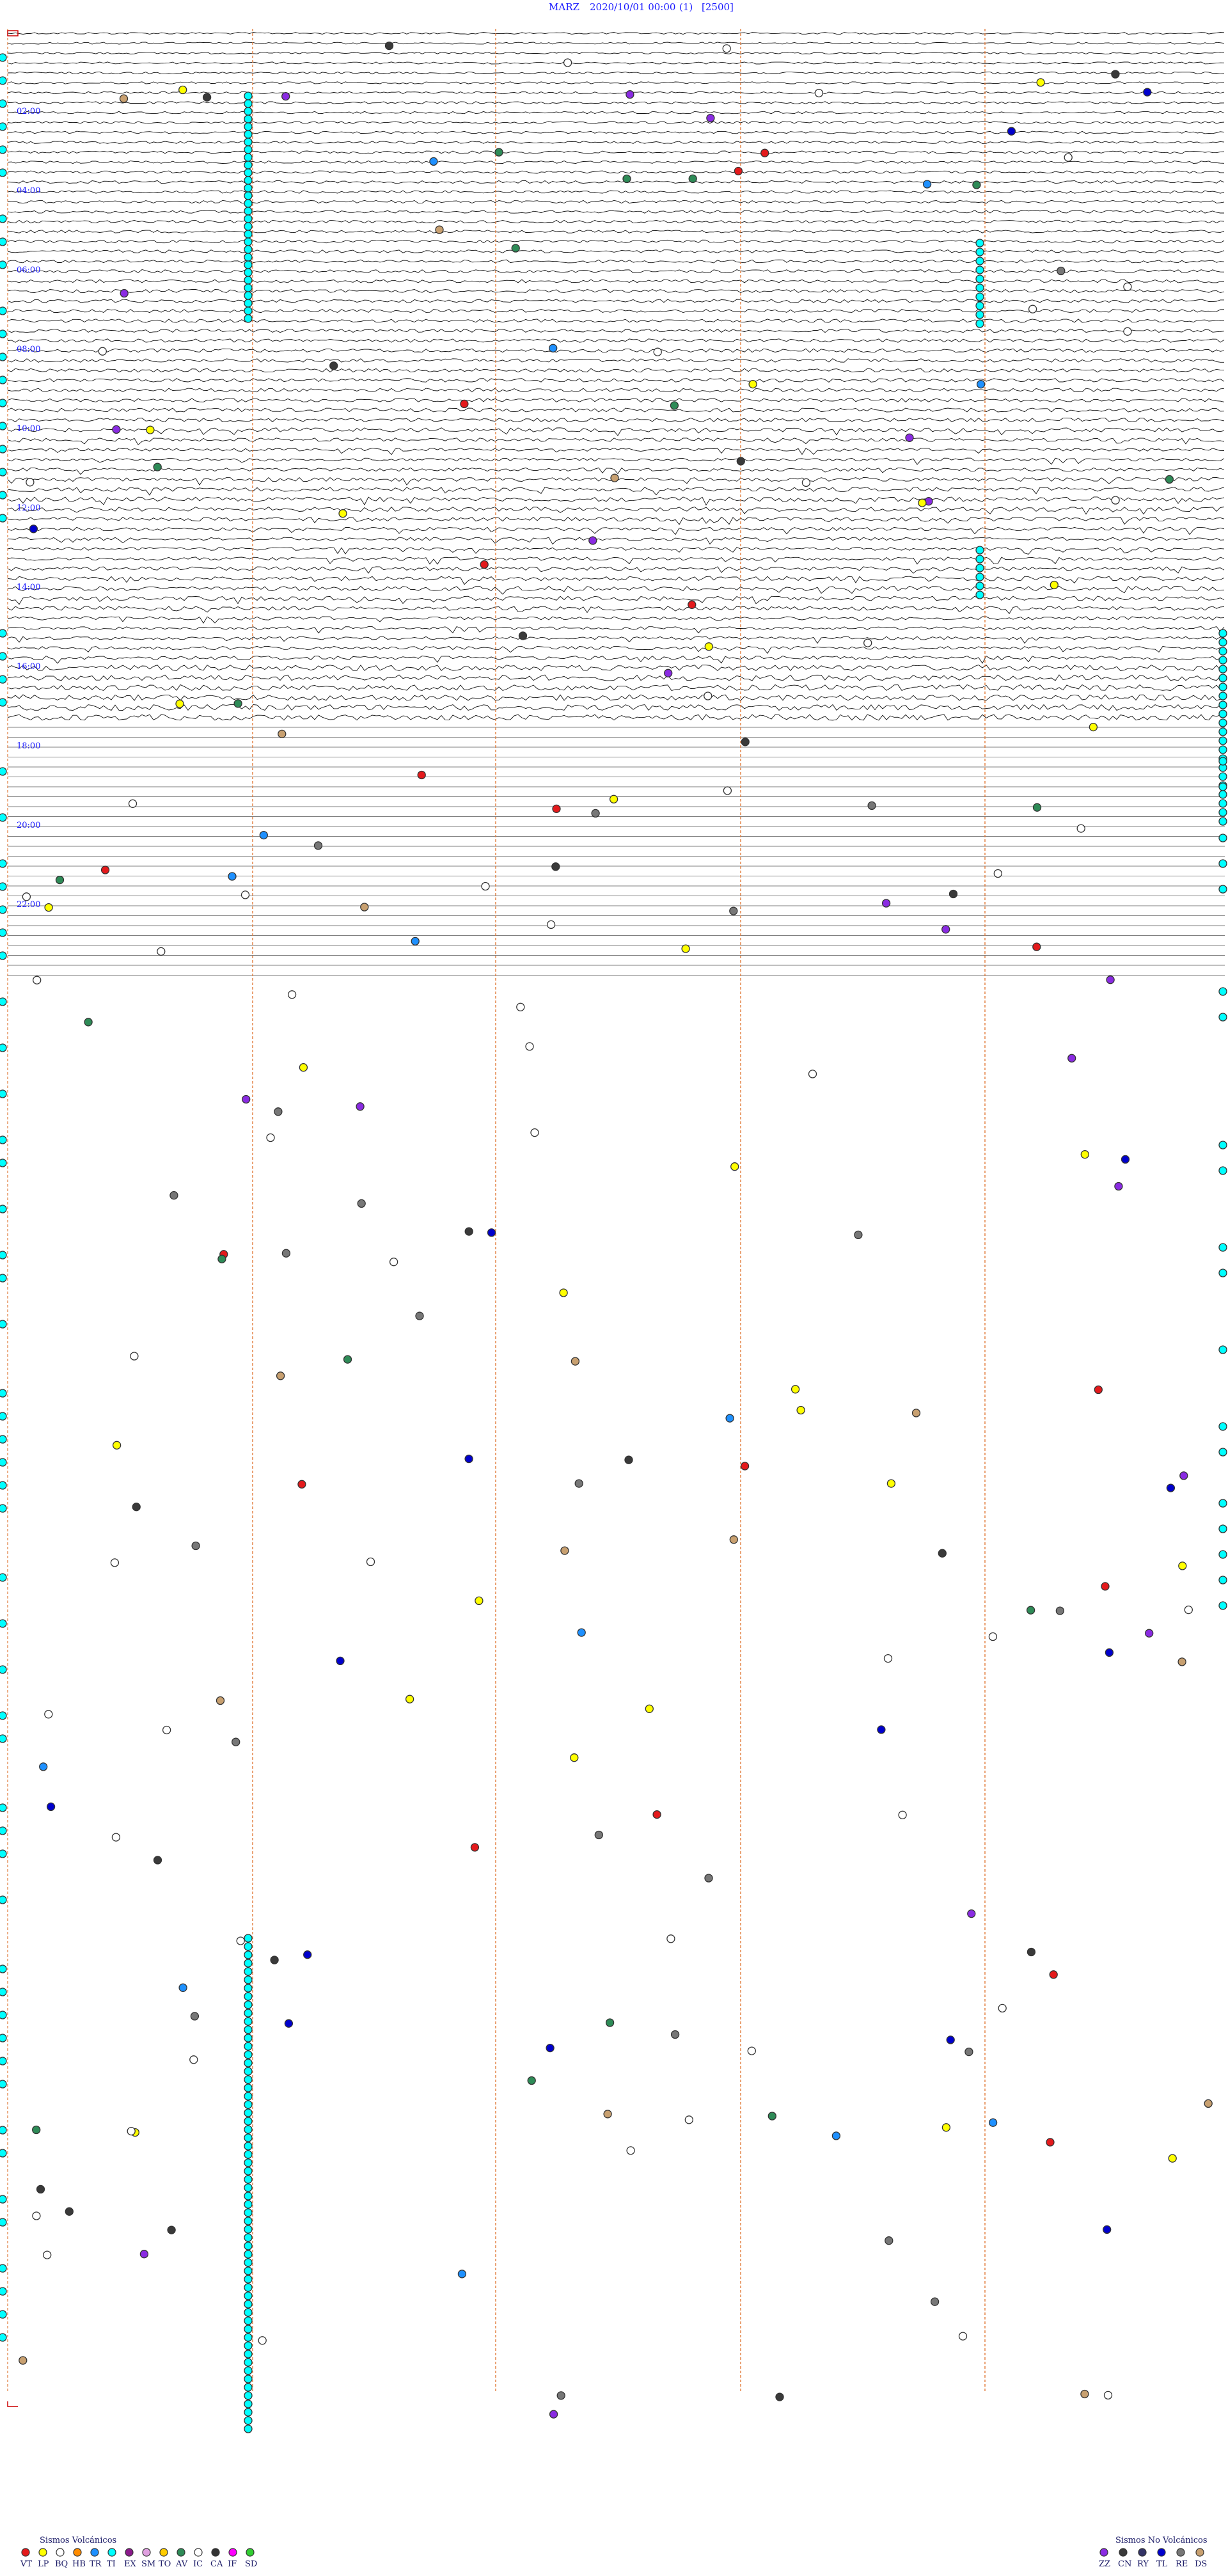 Image resolution: width=1228 pixels, height=2576 pixels. What do you see at coordinates (28, 429) in the screenshot?
I see `time-label: 10:00` at bounding box center [28, 429].